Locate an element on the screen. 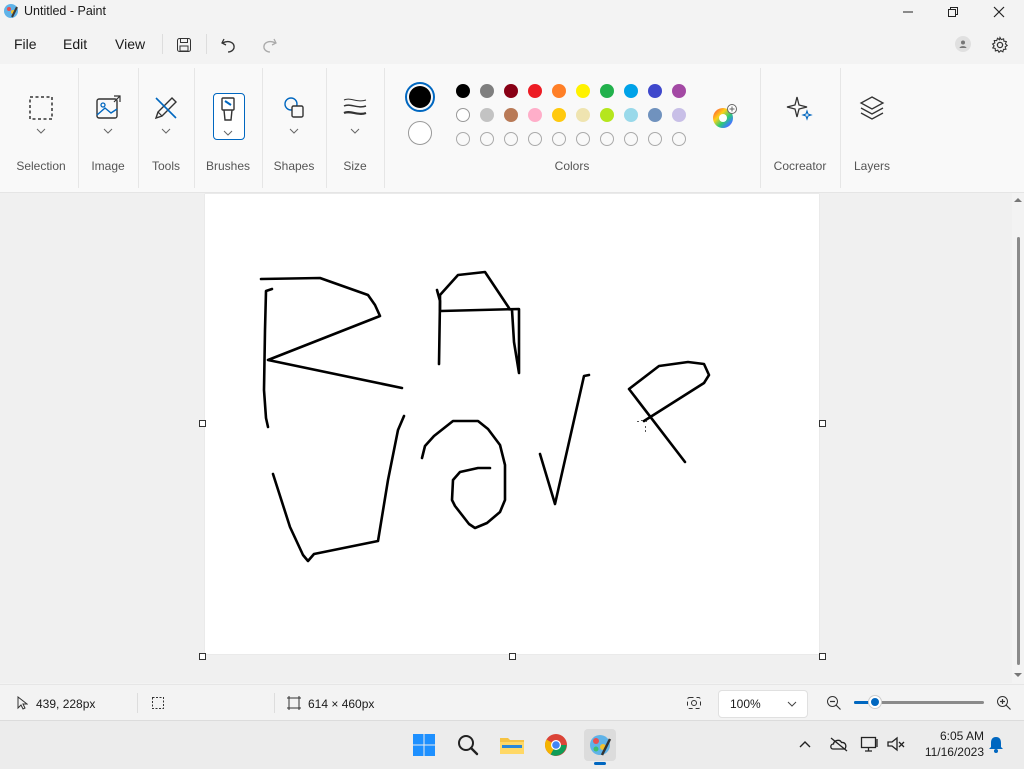 The image size is (1024, 769). chevron-down-icon is located at coordinates (166, 131).